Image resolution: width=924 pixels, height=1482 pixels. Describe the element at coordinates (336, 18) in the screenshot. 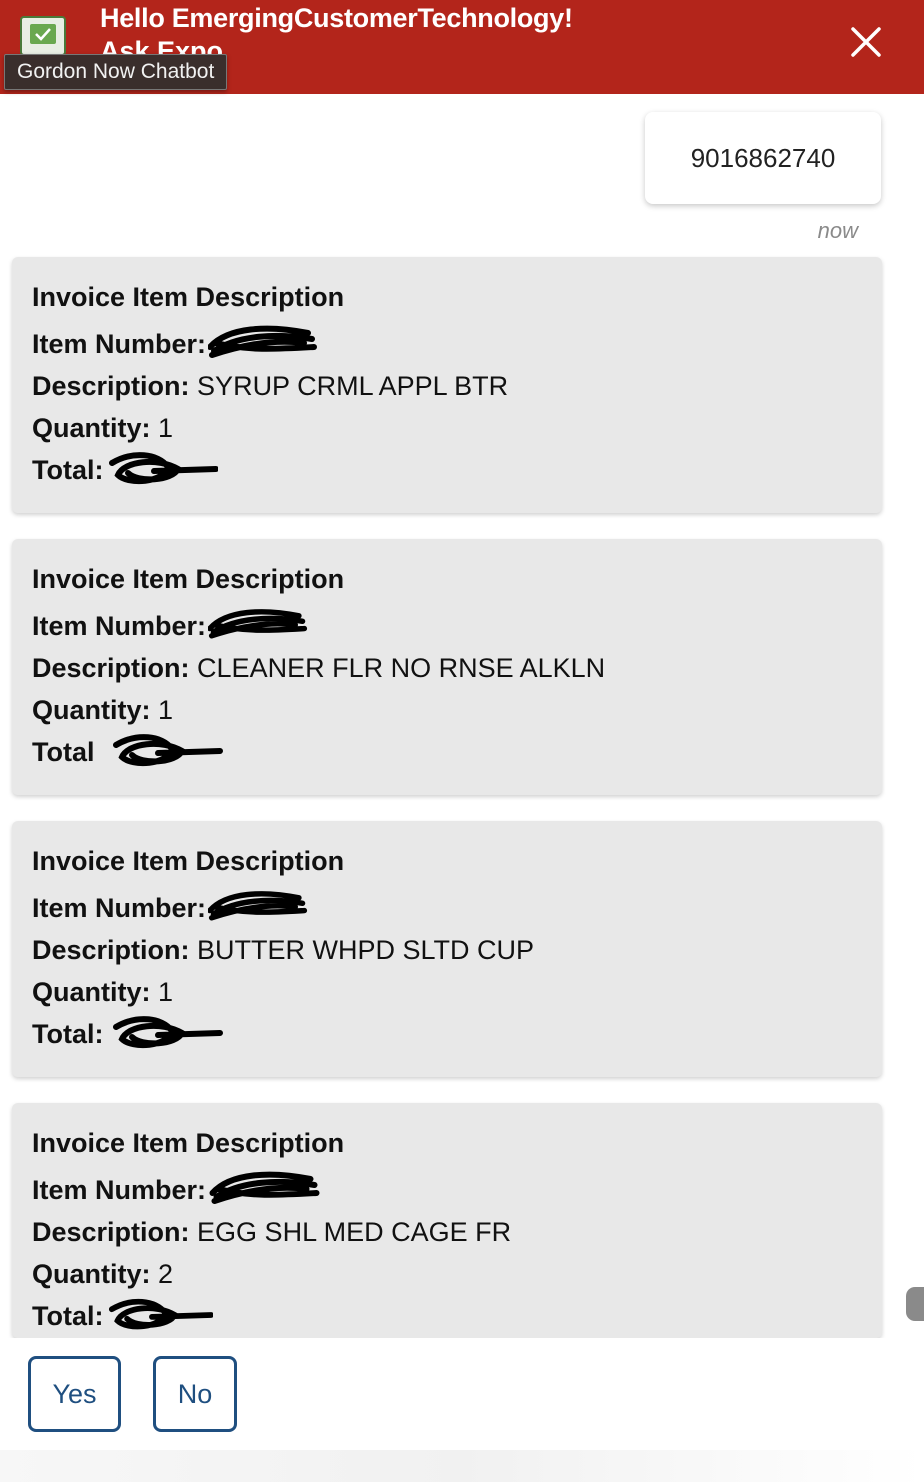

I see `greeting-title: Hello EmergingCustomerTechnology!` at that location.